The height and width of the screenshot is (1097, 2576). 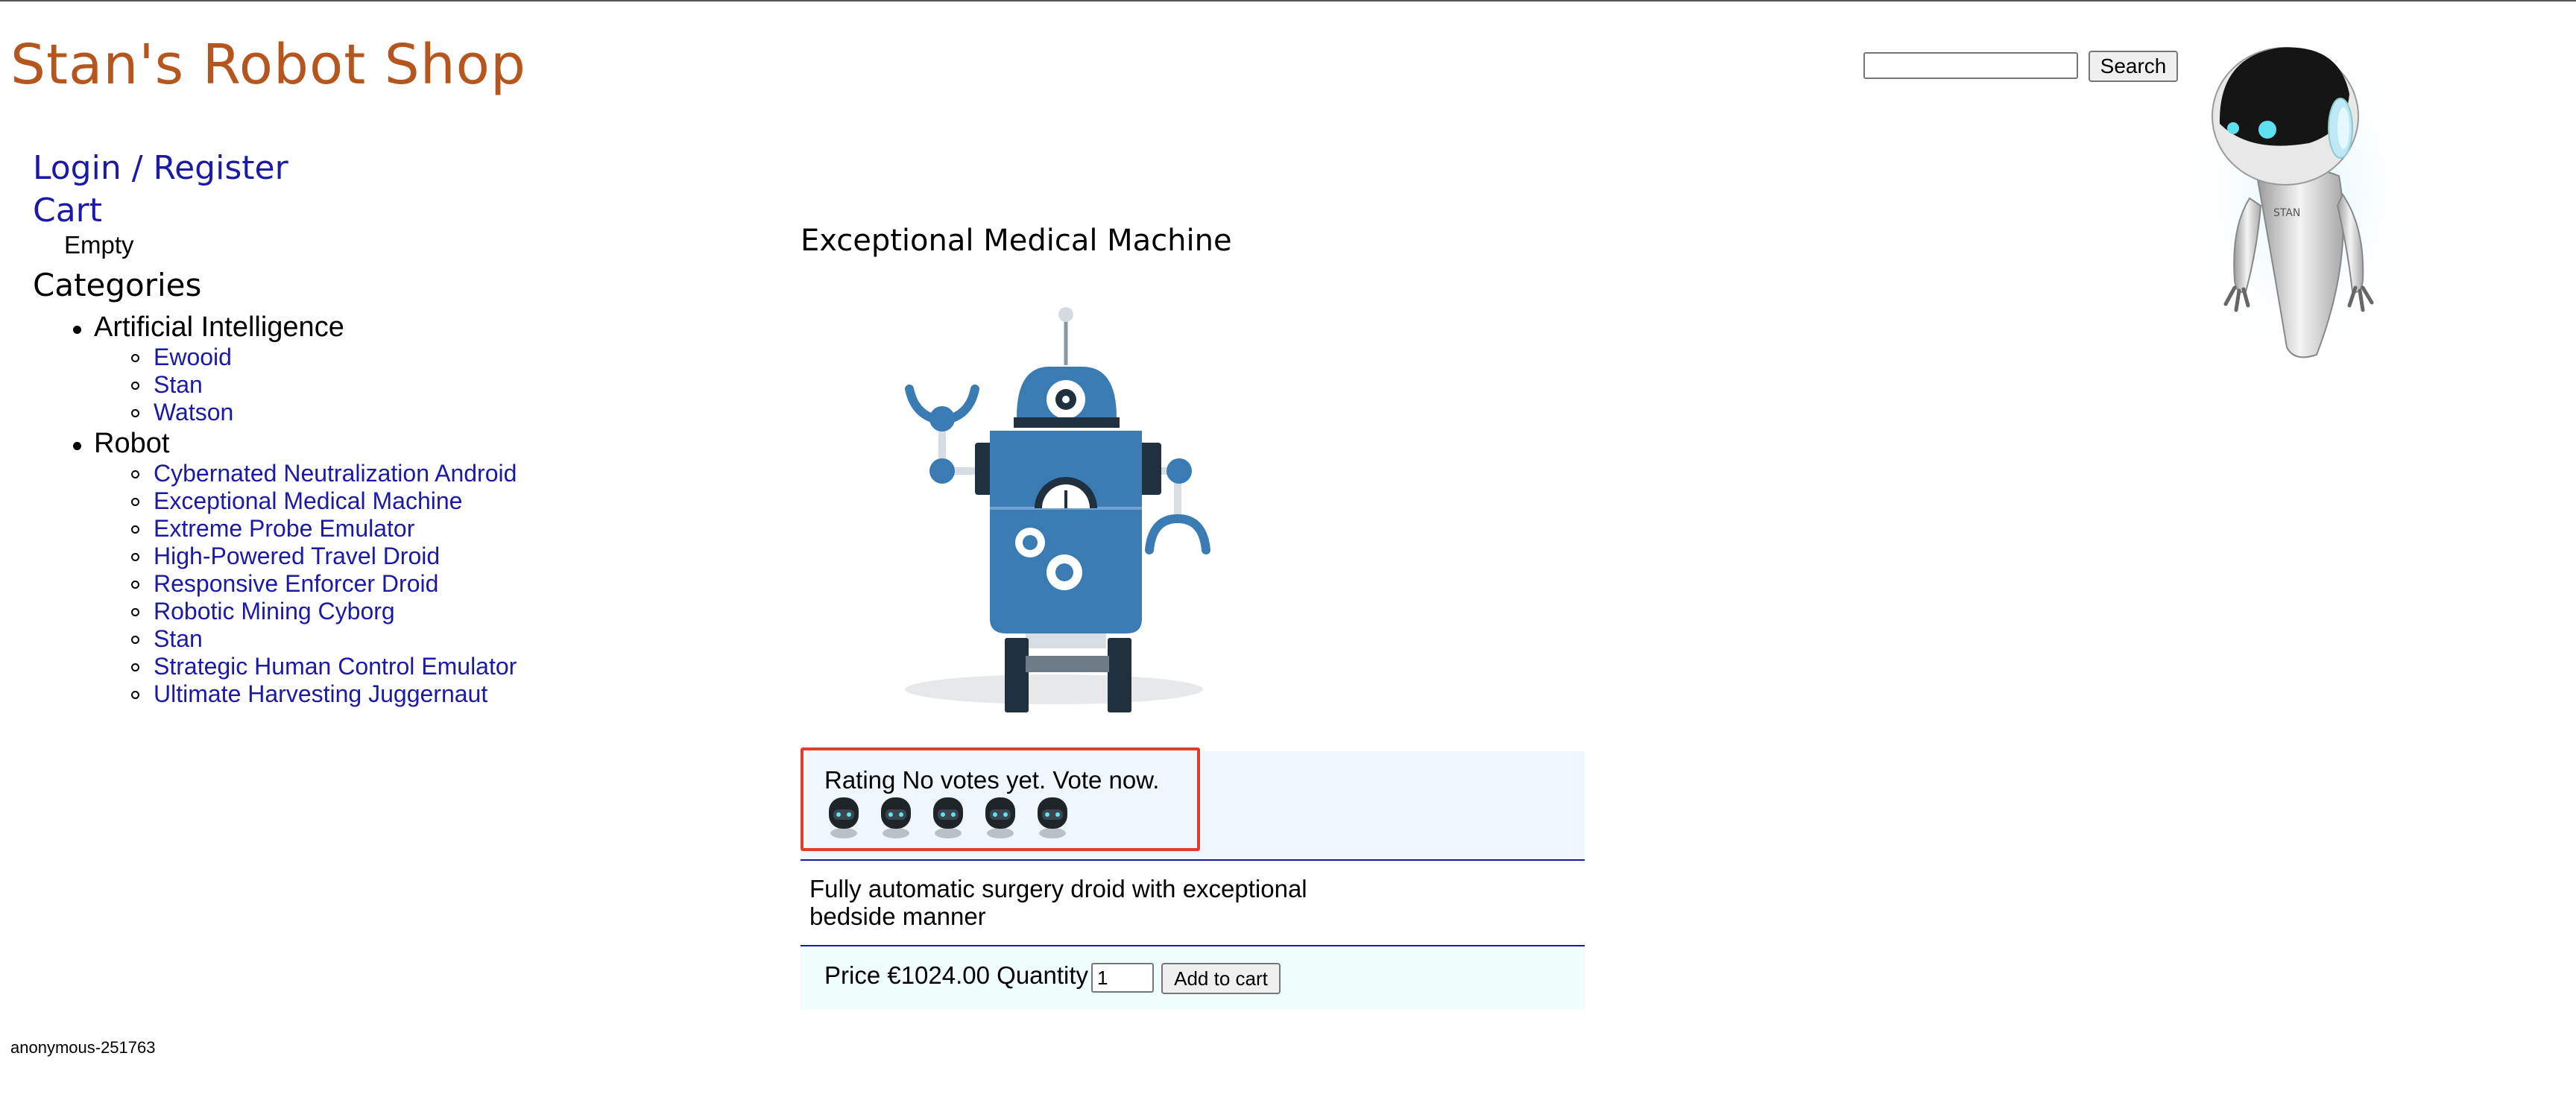 I want to click on product-link-robotic-mining-cyborg: Robotic Mining Cyborg, so click(x=274, y=611).